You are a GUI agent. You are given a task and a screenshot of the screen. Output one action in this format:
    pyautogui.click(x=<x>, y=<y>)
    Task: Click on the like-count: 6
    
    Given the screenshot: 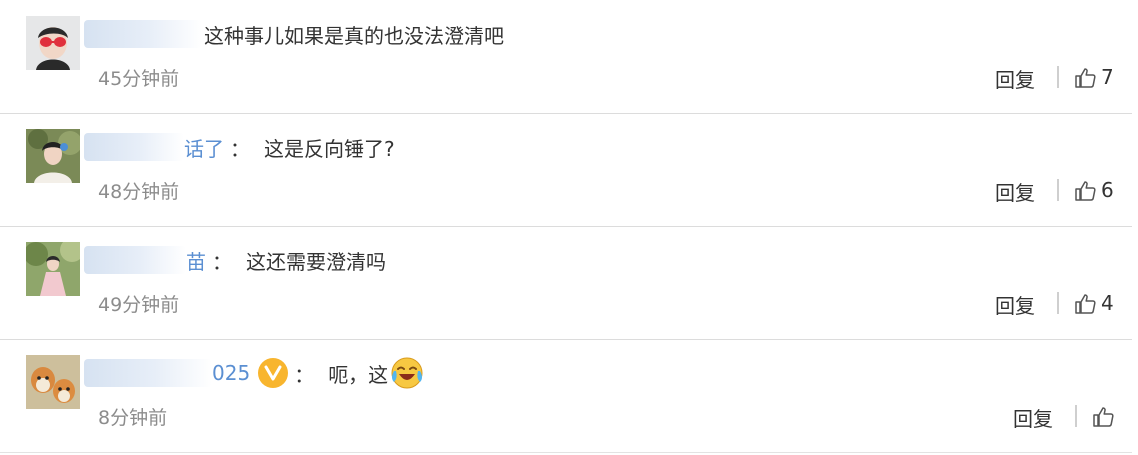 What is the action you would take?
    pyautogui.click(x=1107, y=190)
    